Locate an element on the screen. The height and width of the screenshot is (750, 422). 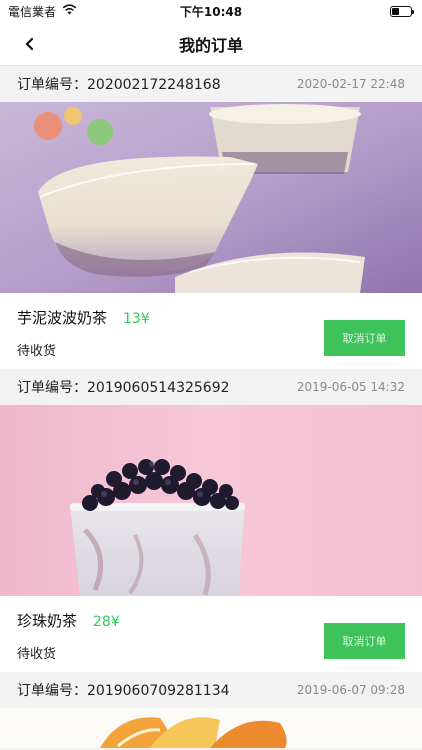
order-info: 芋泥波波奶茶 13¥ 待收货 取消订单 is located at coordinates (211, 331).